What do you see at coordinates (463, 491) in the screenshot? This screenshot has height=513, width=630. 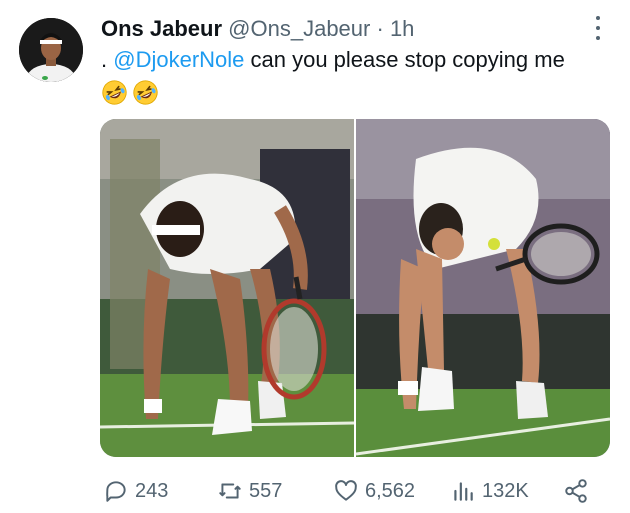 I see `views-icon` at bounding box center [463, 491].